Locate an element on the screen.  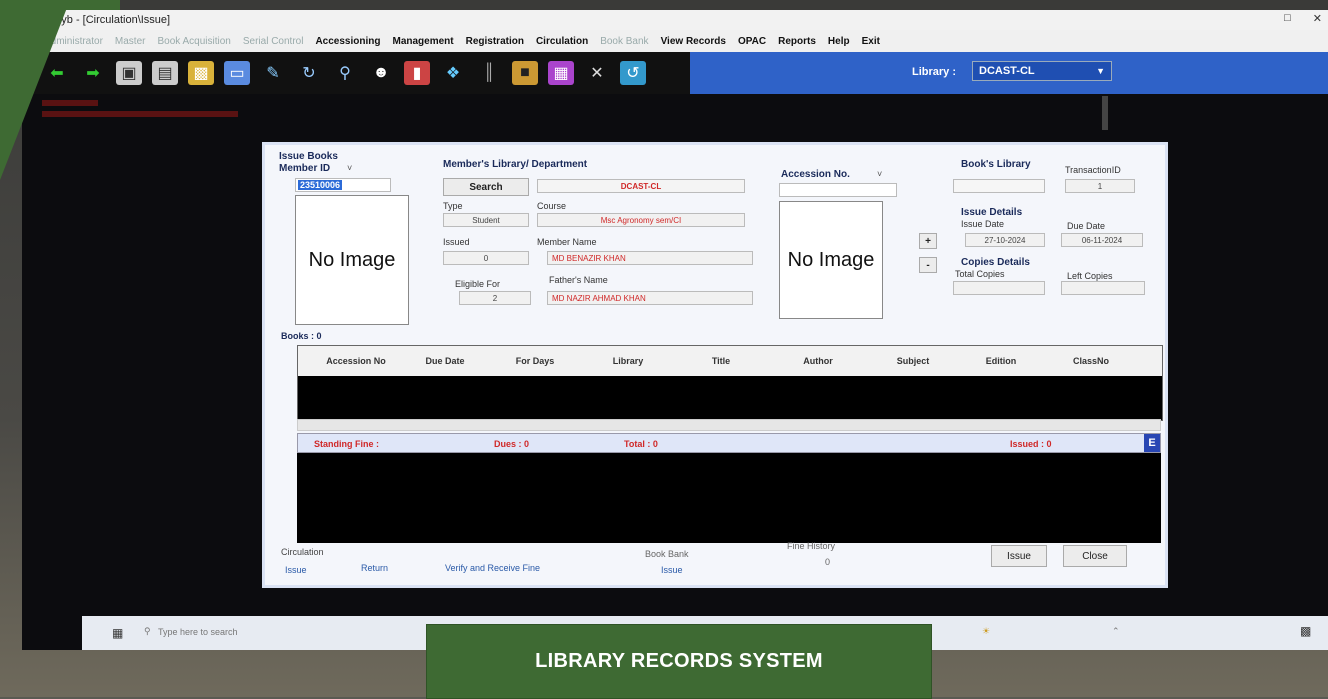
member-id-field: 23510006 is located at coordinates (343, 185).